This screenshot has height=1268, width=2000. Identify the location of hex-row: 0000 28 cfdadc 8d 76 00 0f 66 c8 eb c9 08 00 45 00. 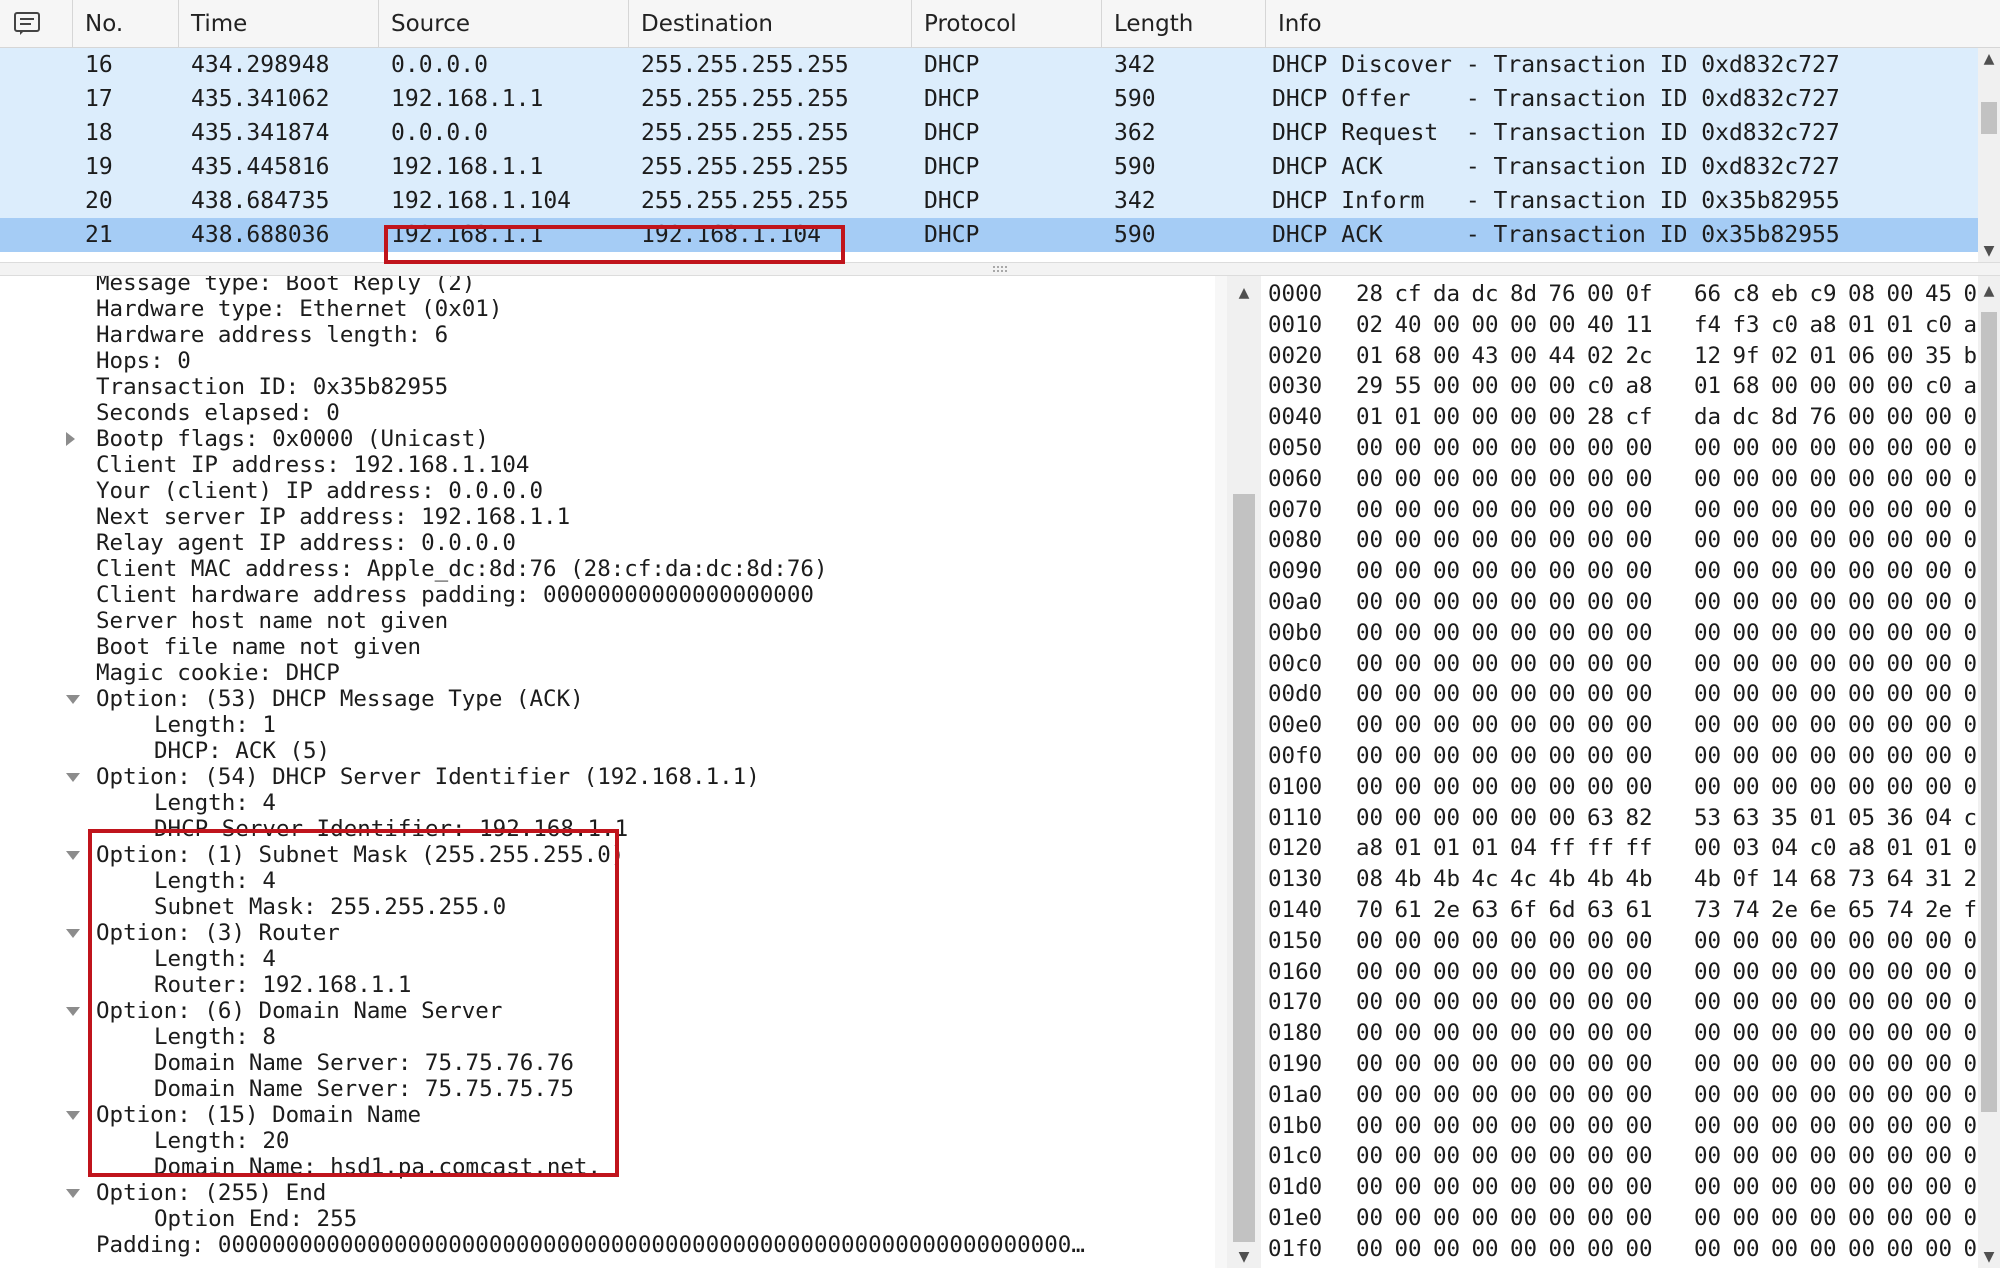
(1619, 294).